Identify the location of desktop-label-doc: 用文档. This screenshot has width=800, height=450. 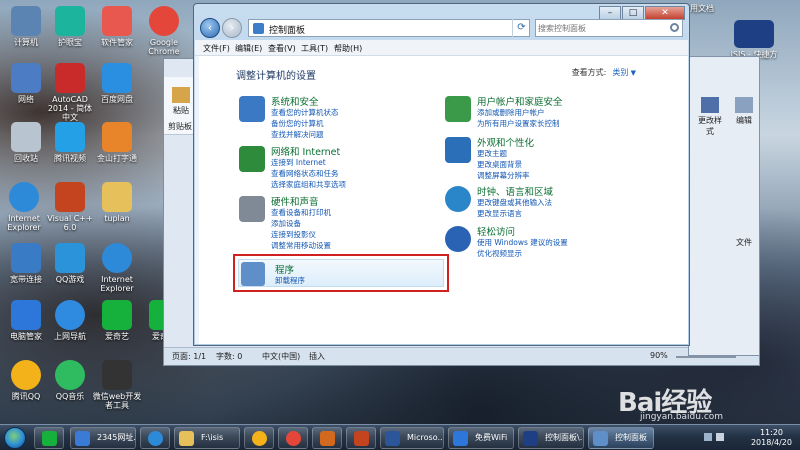
(718, 8).